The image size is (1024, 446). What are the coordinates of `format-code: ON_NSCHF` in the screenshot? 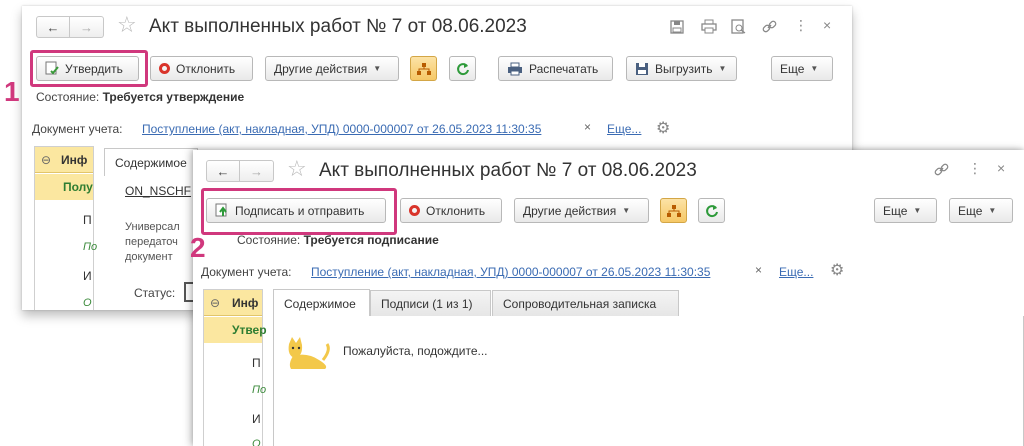 It's located at (158, 191).